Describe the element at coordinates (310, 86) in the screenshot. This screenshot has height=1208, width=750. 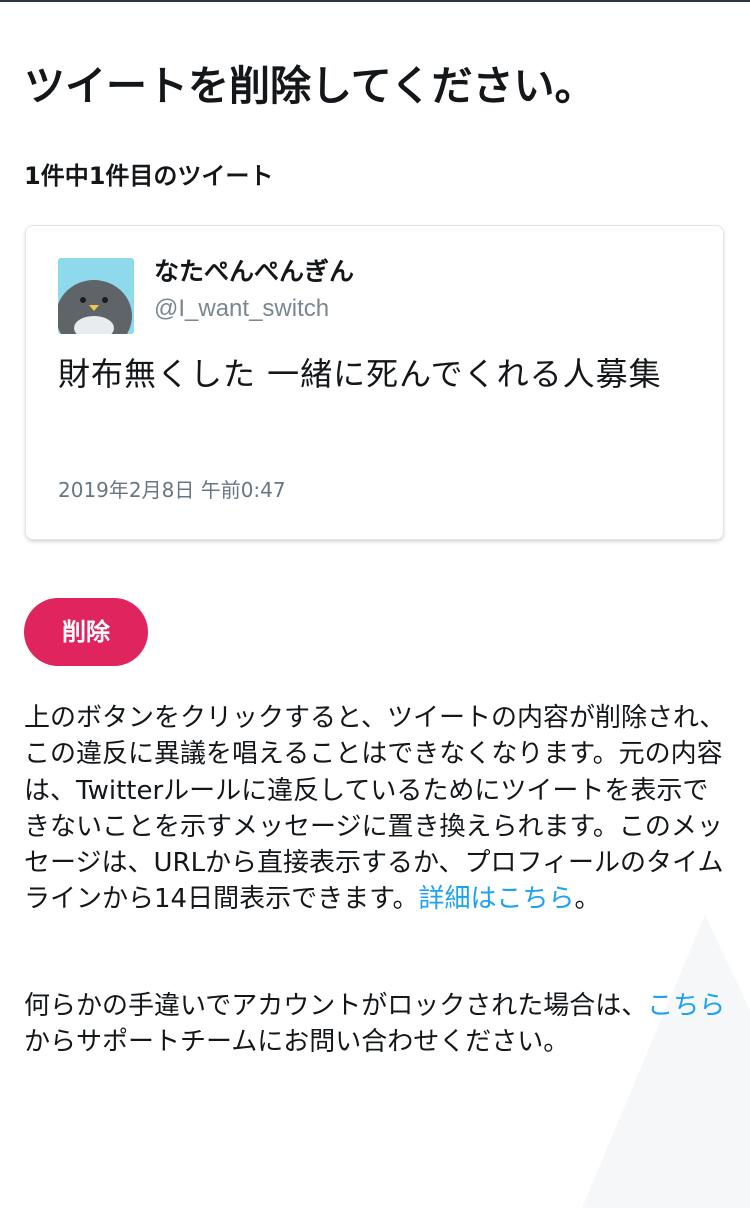
I see `page-title: ツイートを削除してください。` at that location.